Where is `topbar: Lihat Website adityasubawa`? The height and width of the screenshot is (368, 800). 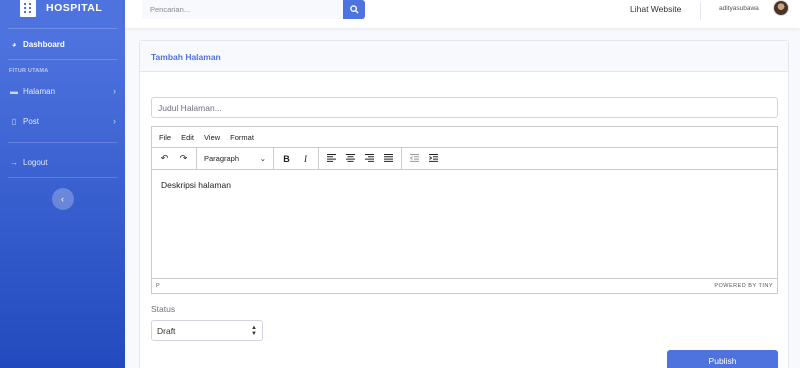
topbar: Lihat Website adityasubawa is located at coordinates (462, 14).